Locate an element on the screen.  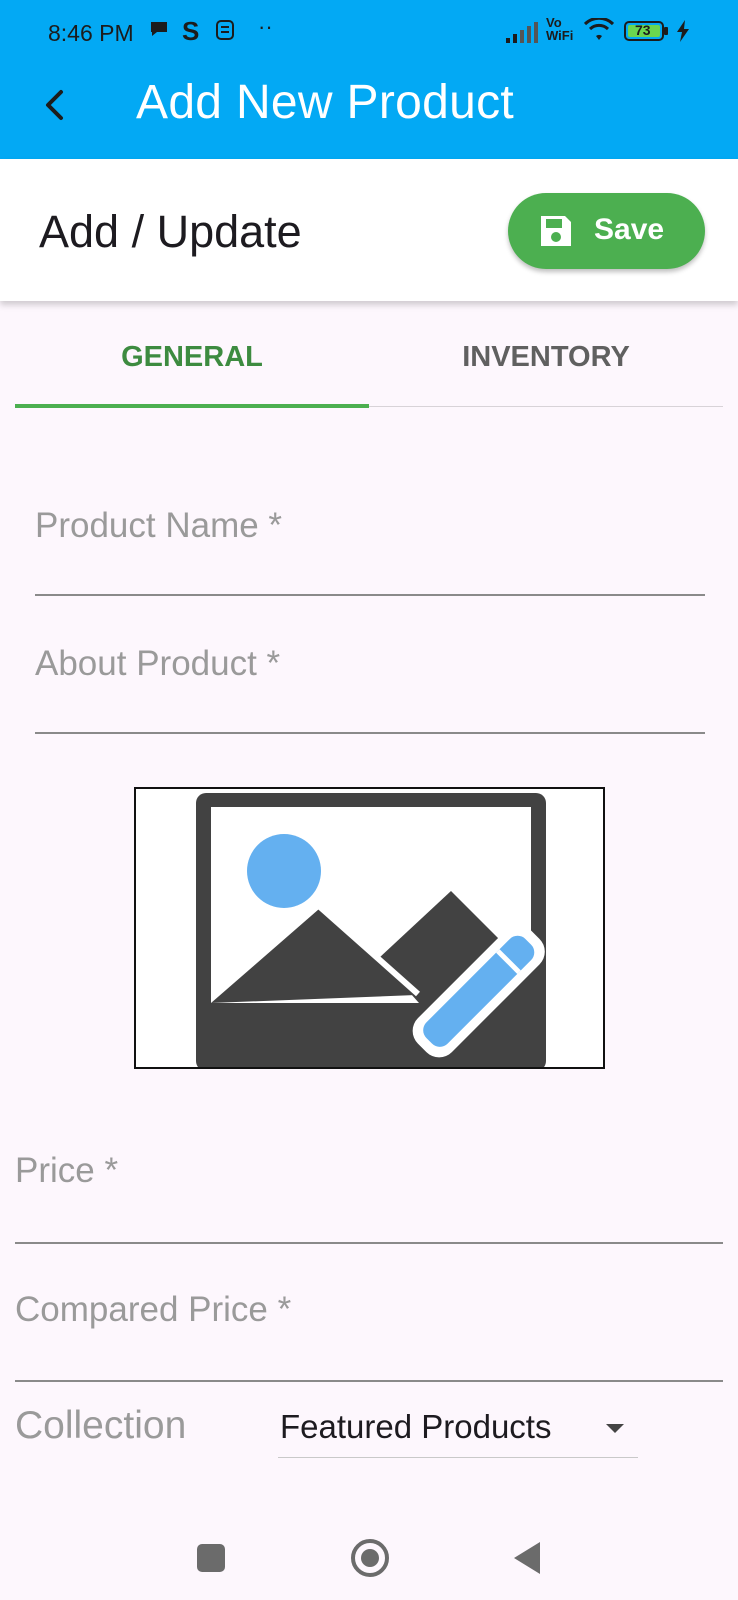
battery-icon: 73 is located at coordinates (647, 34).